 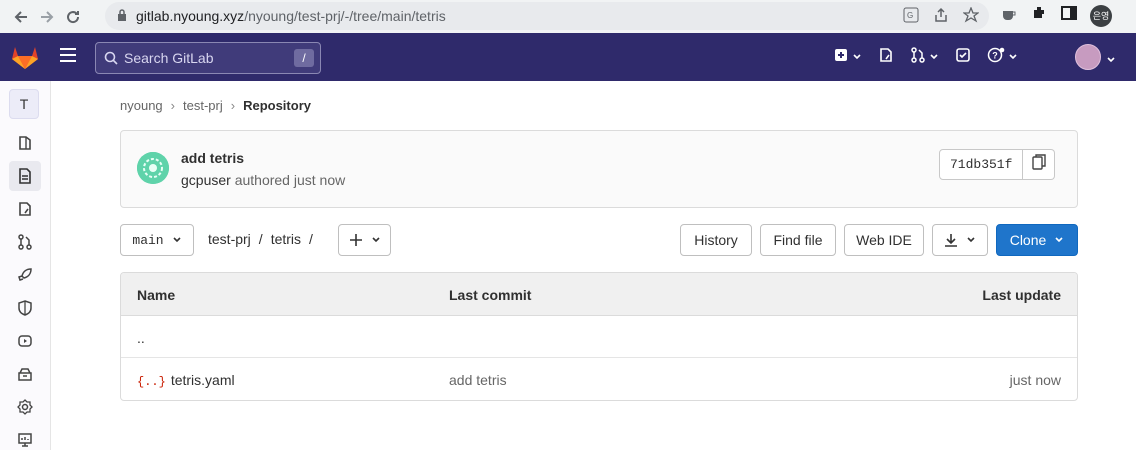 What do you see at coordinates (971, 16) in the screenshot?
I see `bookmark-star-icon` at bounding box center [971, 16].